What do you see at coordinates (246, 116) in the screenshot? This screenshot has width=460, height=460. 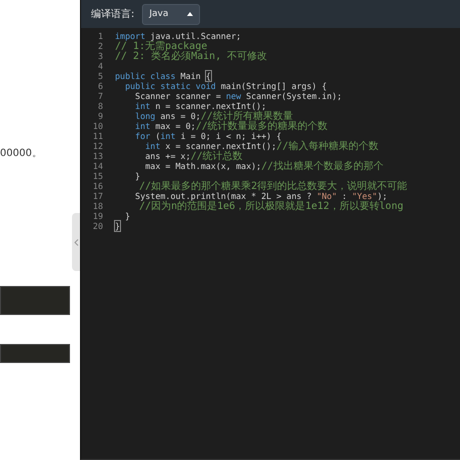 I see `code-comment: //统计所有糖果数量` at bounding box center [246, 116].